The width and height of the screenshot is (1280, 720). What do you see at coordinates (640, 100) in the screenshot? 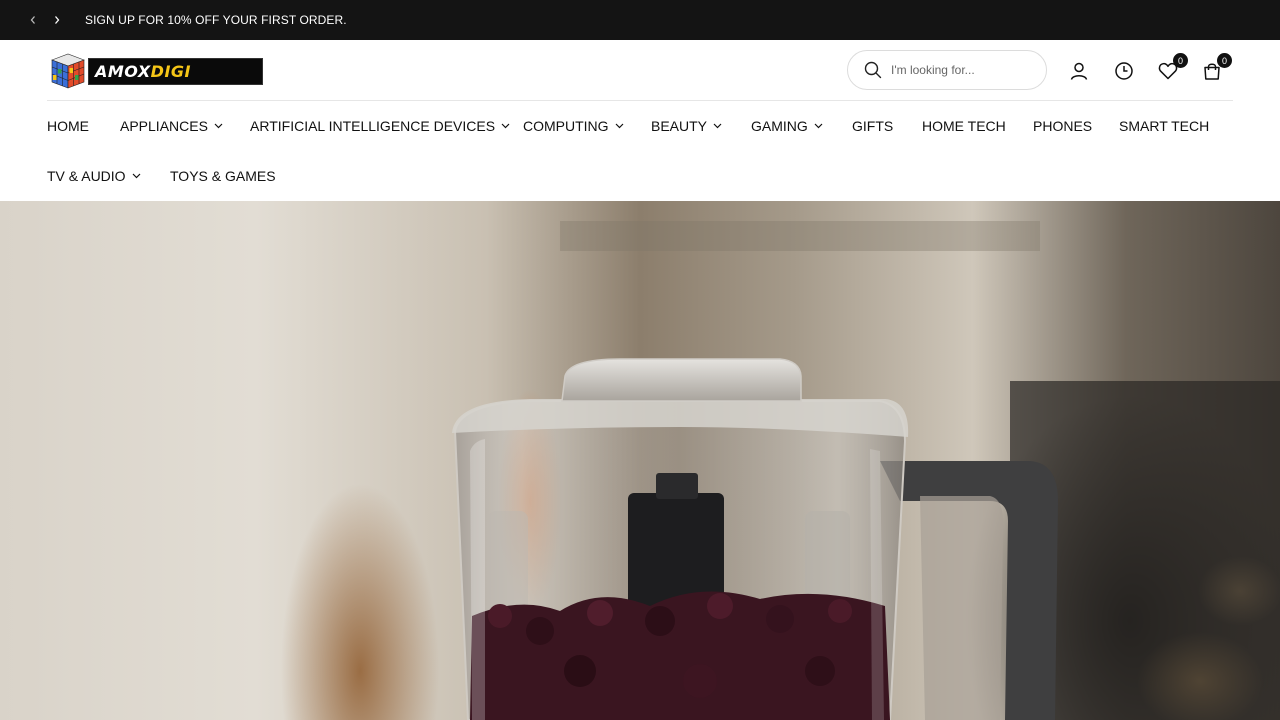
I see `header-divider` at bounding box center [640, 100].